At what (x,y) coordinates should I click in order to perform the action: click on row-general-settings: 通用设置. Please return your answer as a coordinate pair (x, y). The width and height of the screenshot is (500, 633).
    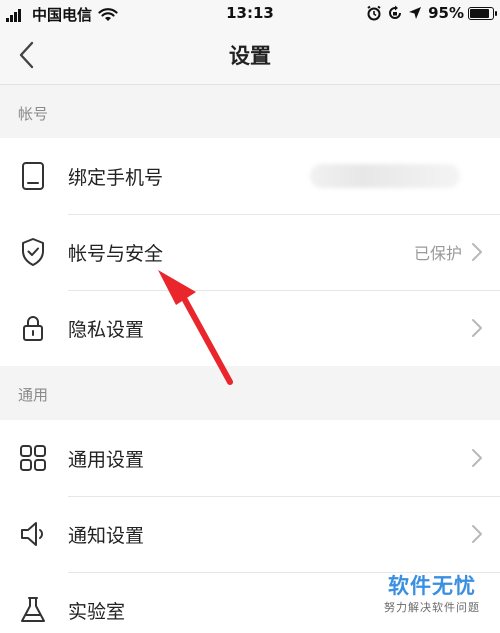
    Looking at the image, I should click on (250, 458).